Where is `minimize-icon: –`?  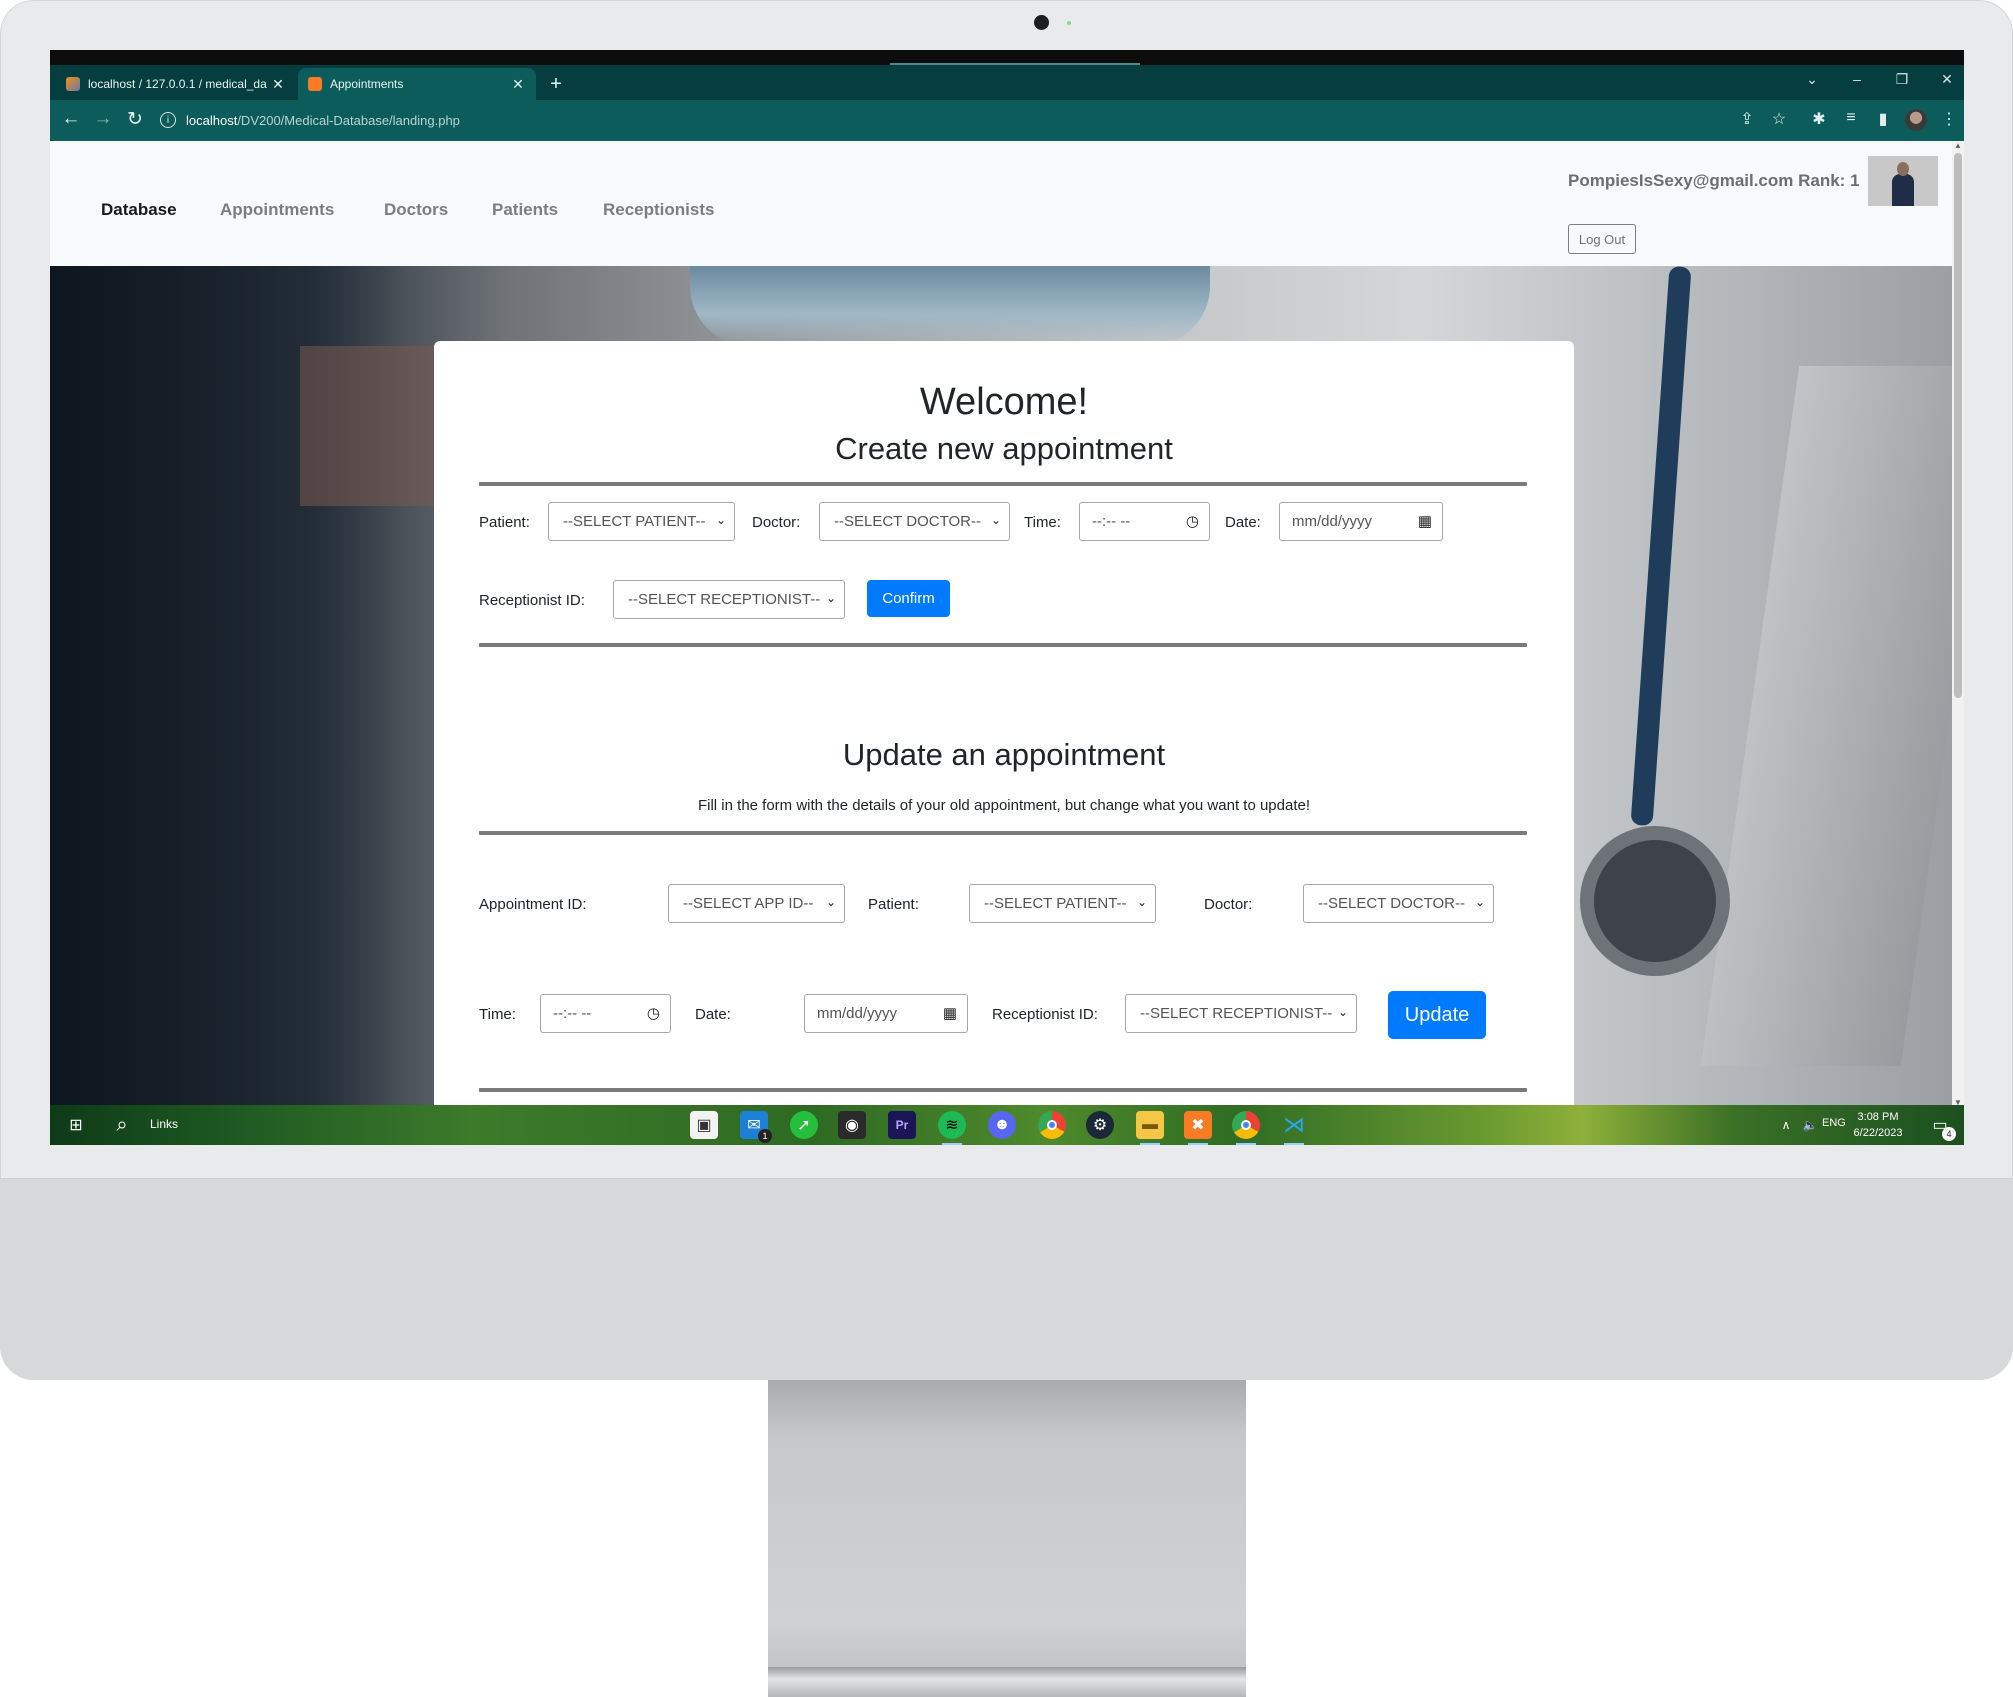 minimize-icon: – is located at coordinates (1857, 79).